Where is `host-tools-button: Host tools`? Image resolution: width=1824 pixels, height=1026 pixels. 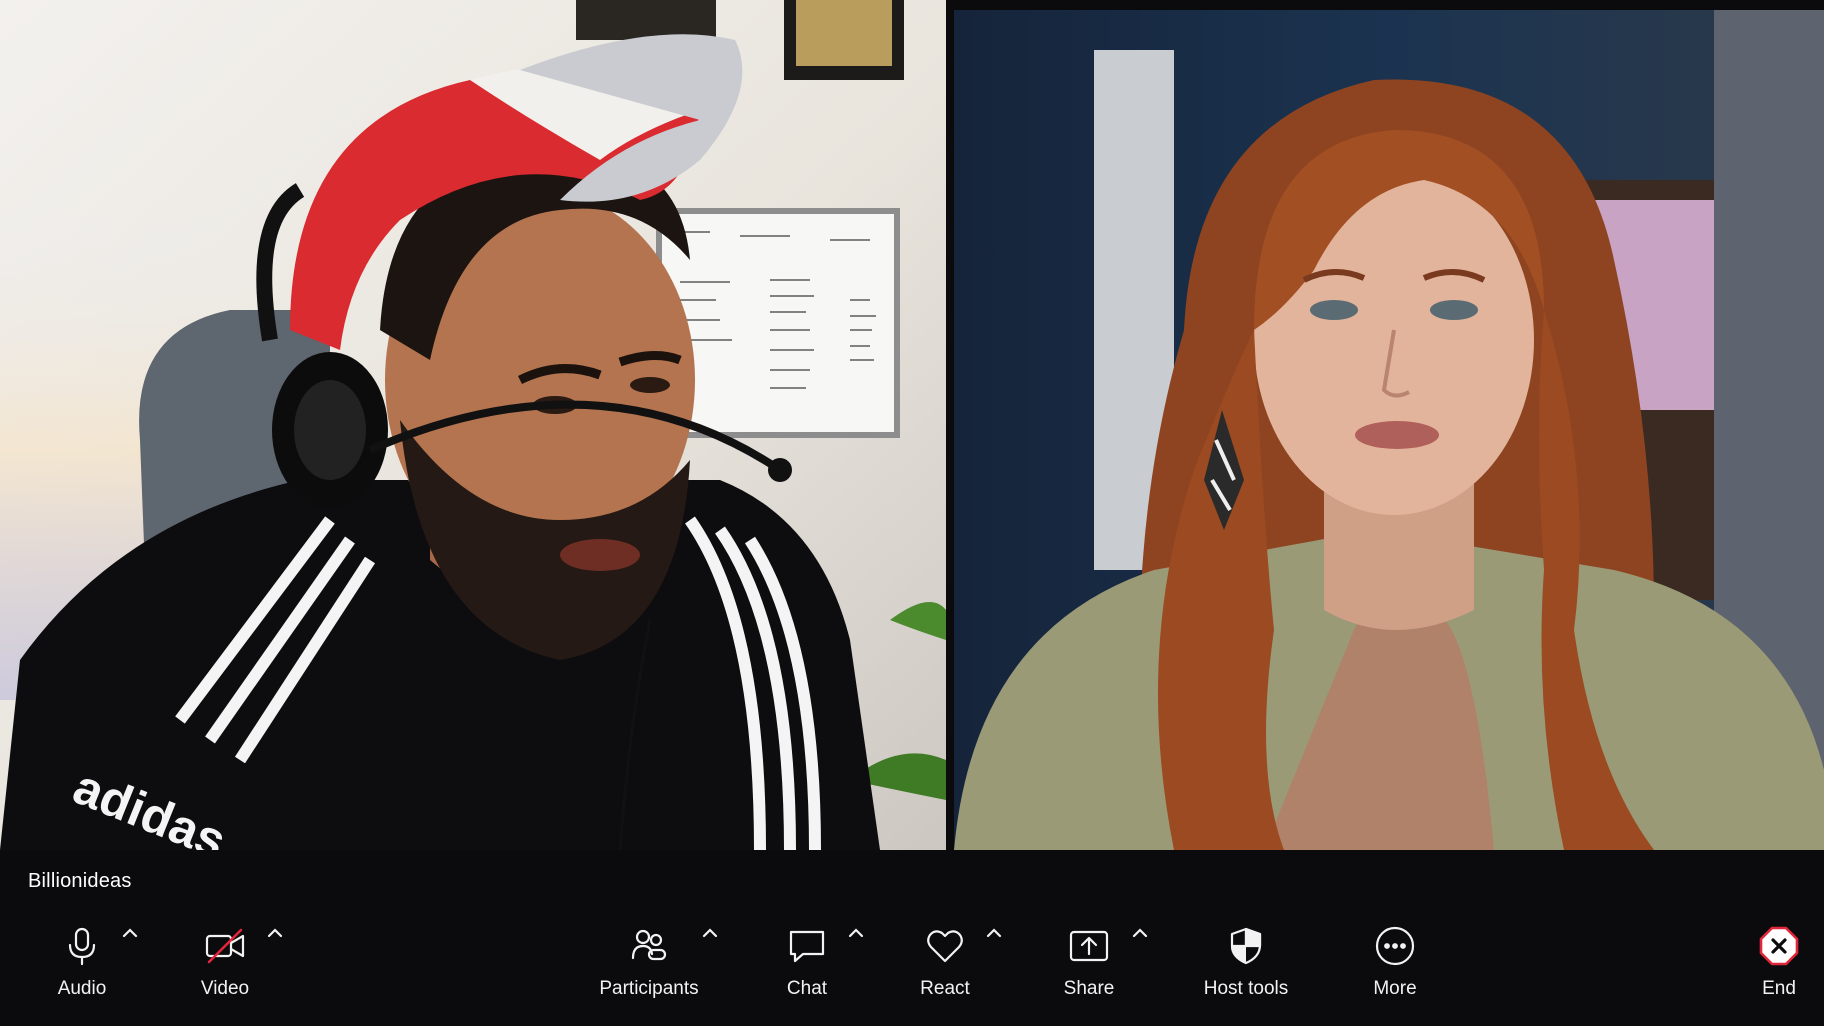 host-tools-button: Host tools is located at coordinates (1246, 962).